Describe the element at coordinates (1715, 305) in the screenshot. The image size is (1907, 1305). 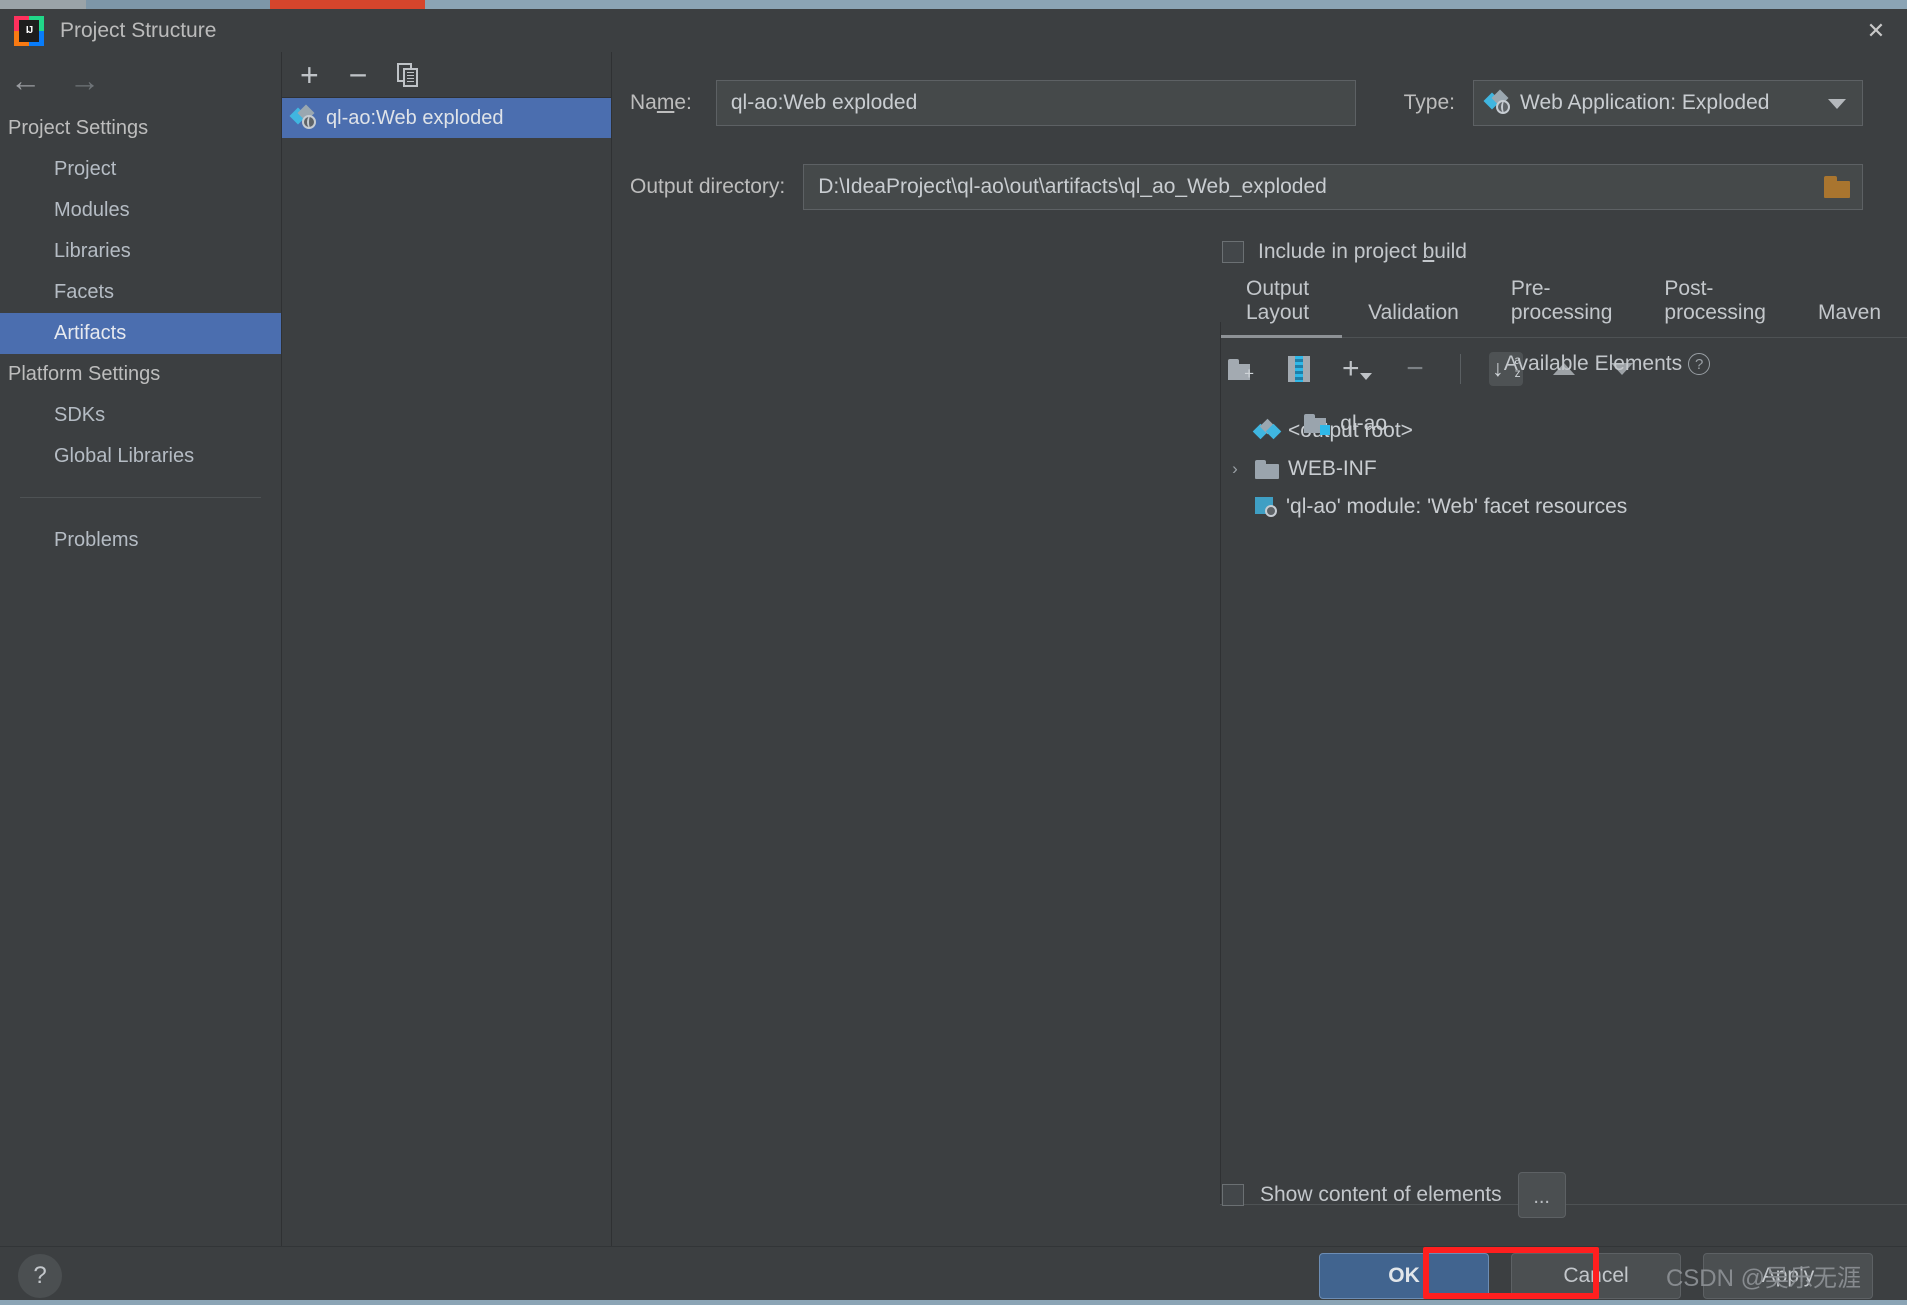
I see `tab-post-processing: Post-processing` at that location.